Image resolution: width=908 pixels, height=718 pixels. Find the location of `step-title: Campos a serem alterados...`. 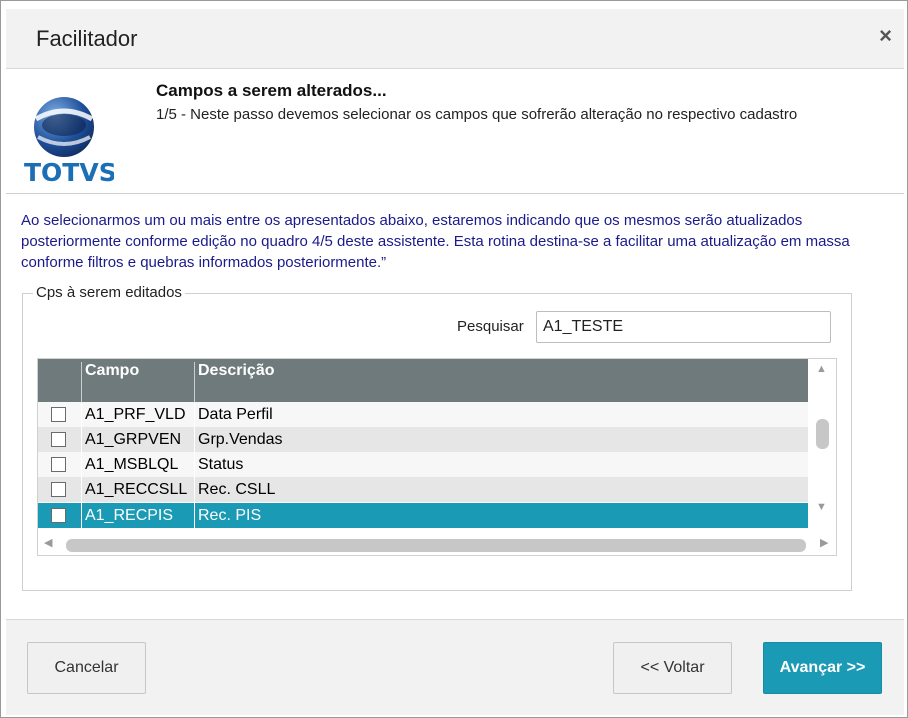

step-title: Campos a serem alterados... is located at coordinates (271, 90).